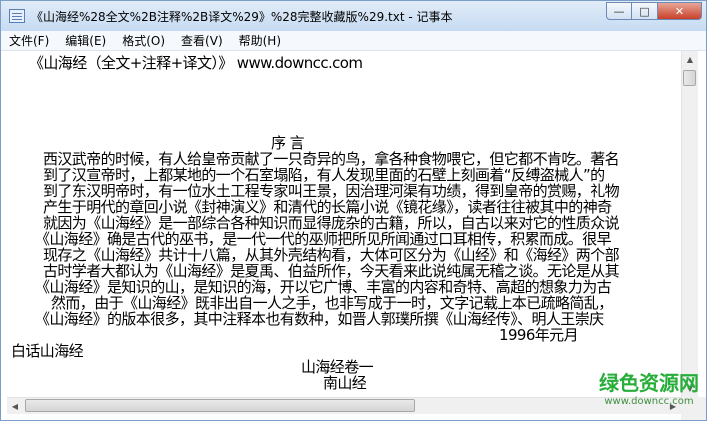 This screenshot has width=707, height=421. Describe the element at coordinates (324, 175) in the screenshot. I see `text-line: 到了汉宣帝时，上都某地的一个石室塌陷，有人发现里面的石壁上刻画着“反缚盗械人”的` at that location.